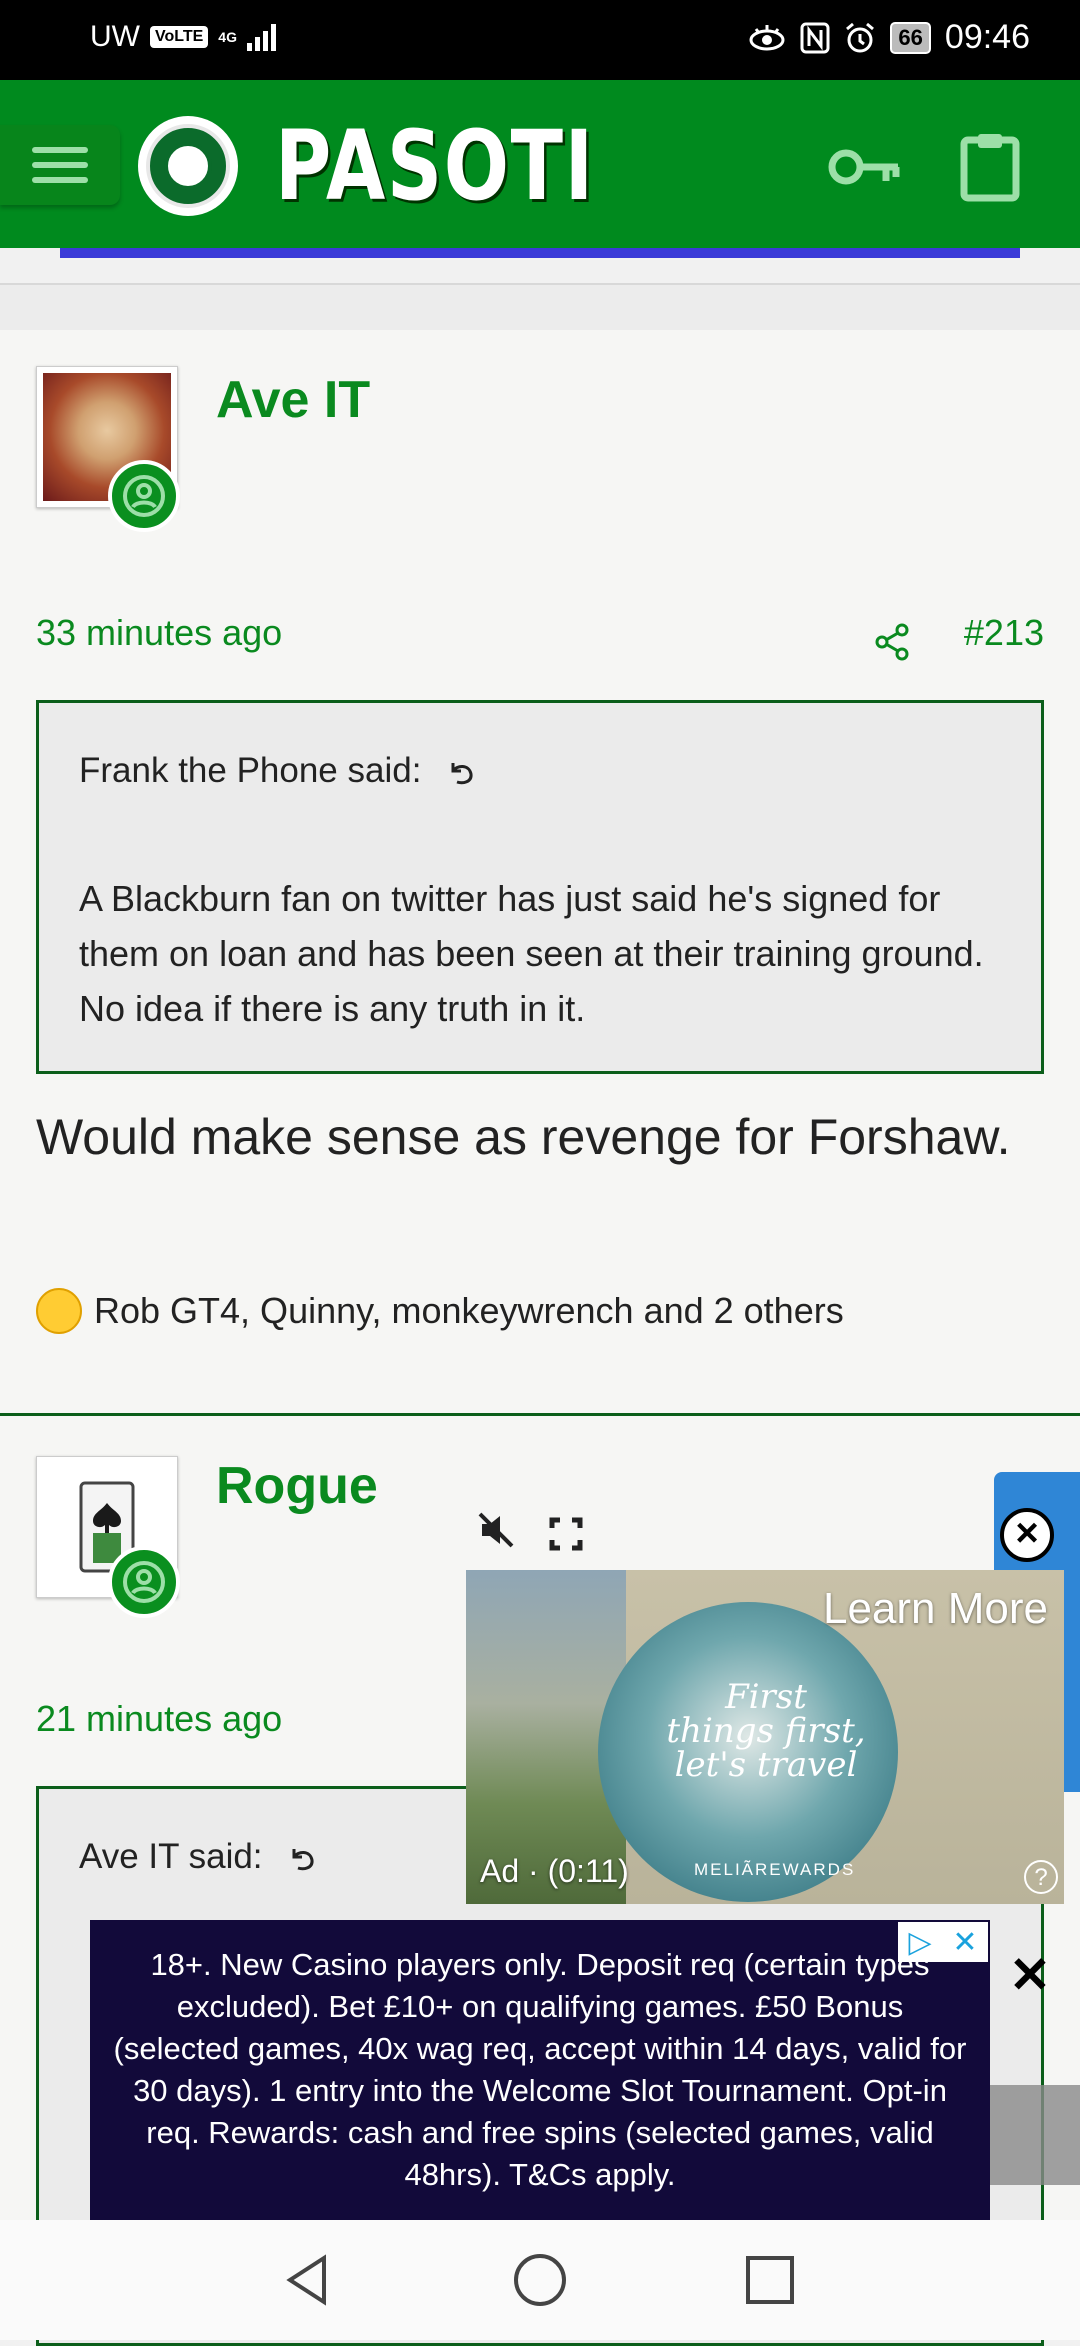 The image size is (1080, 2346). Describe the element at coordinates (554, 1871) in the screenshot. I see `ad-timer: Ad · (0:11)` at that location.